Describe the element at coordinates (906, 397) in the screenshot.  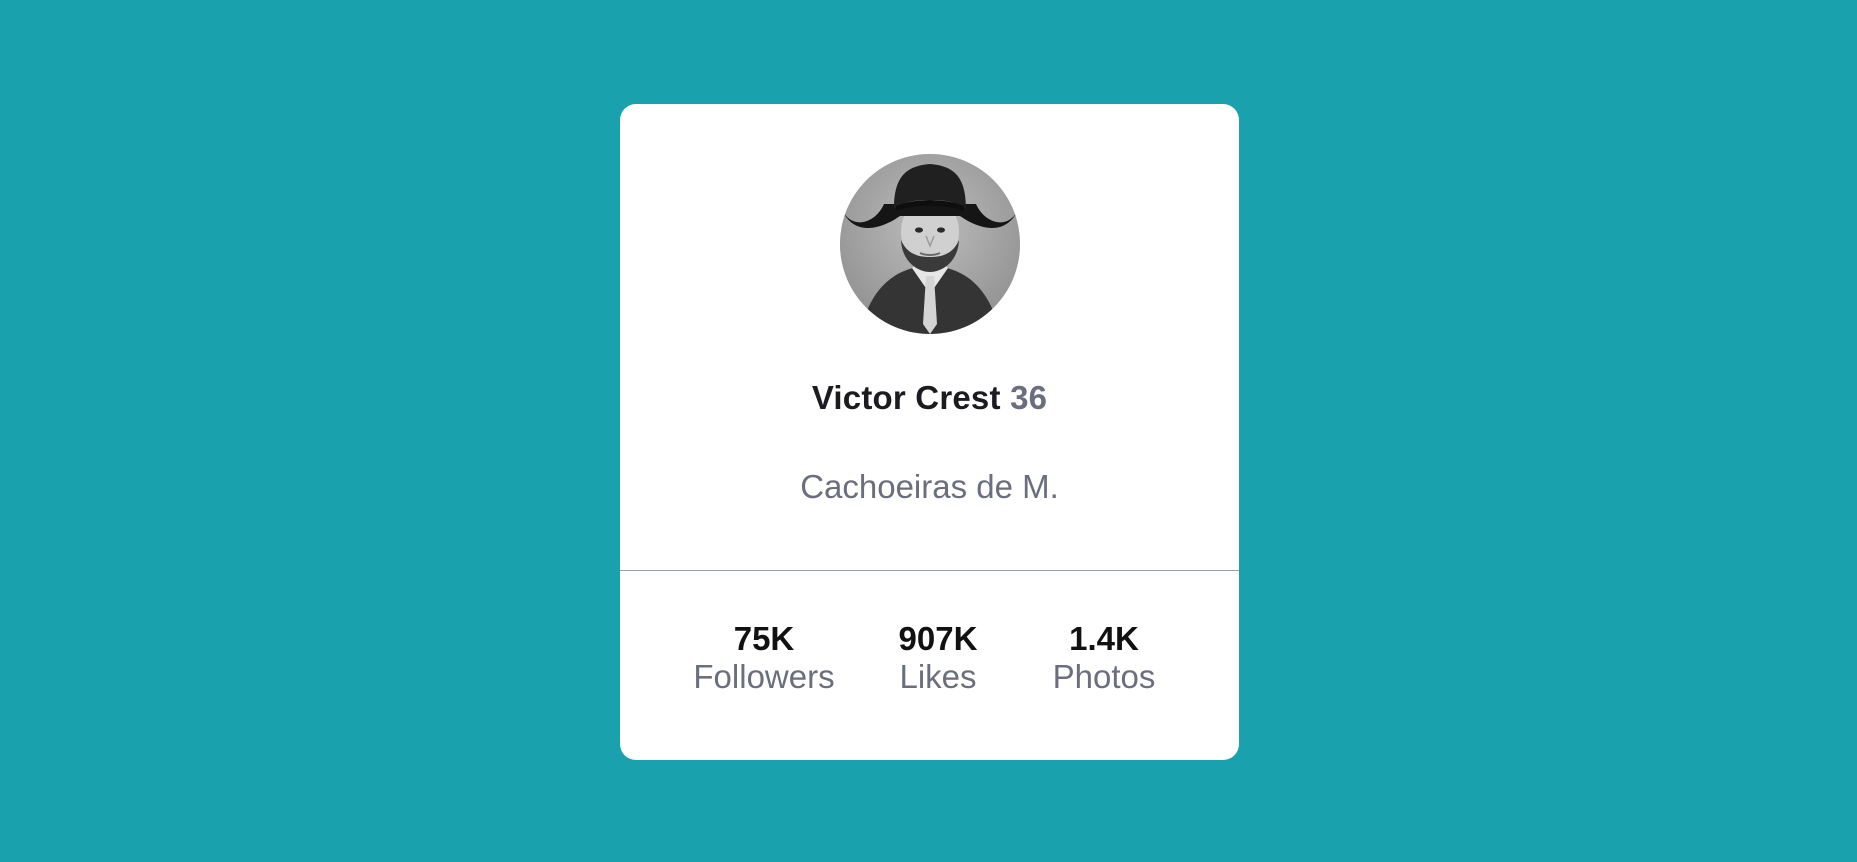
I see `profile-name: Victor Crest` at that location.